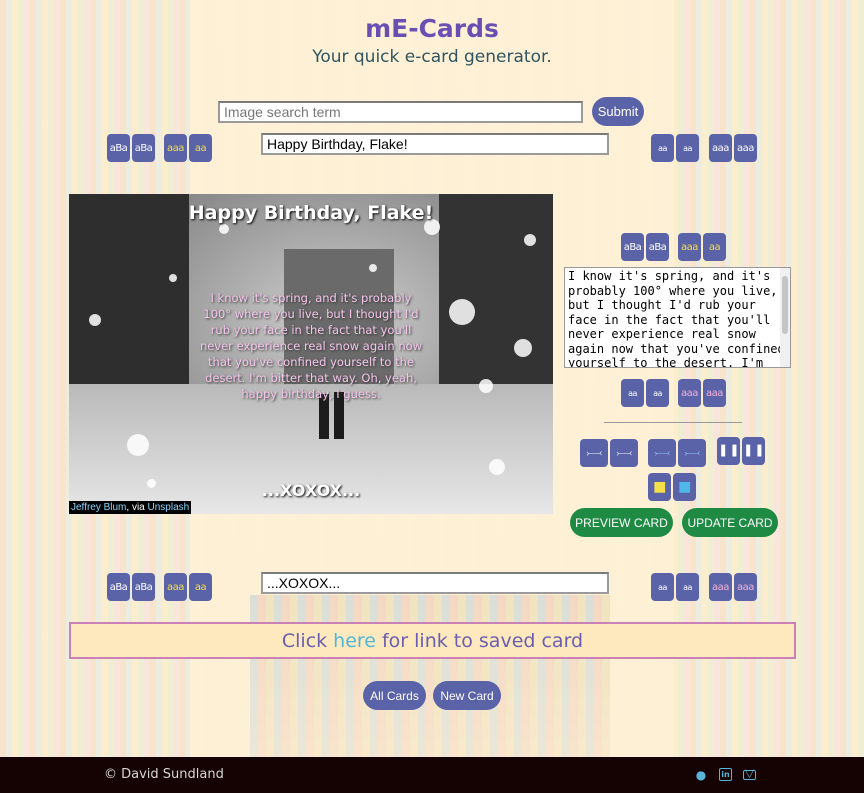 This screenshot has width=864, height=793. Describe the element at coordinates (482, 640) in the screenshot. I see `link-suffix: for link to saved card` at that location.